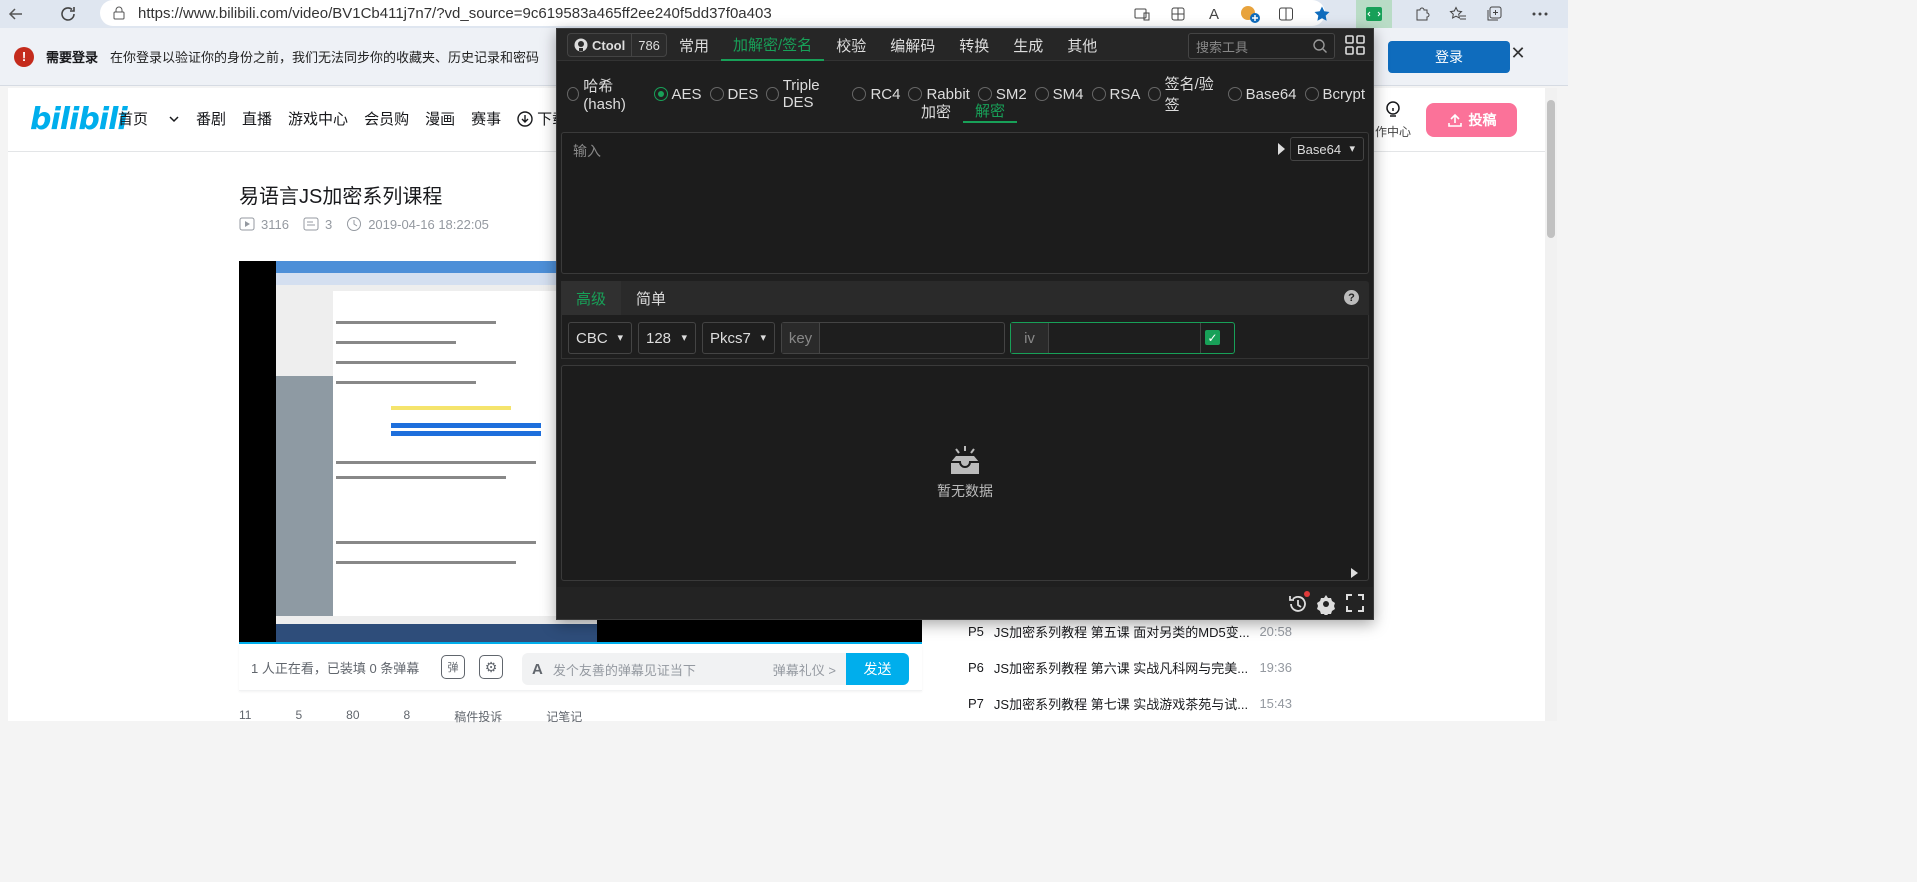  What do you see at coordinates (1518, 53) in the screenshot?
I see `close-infobar-icon: ✕` at bounding box center [1518, 53].